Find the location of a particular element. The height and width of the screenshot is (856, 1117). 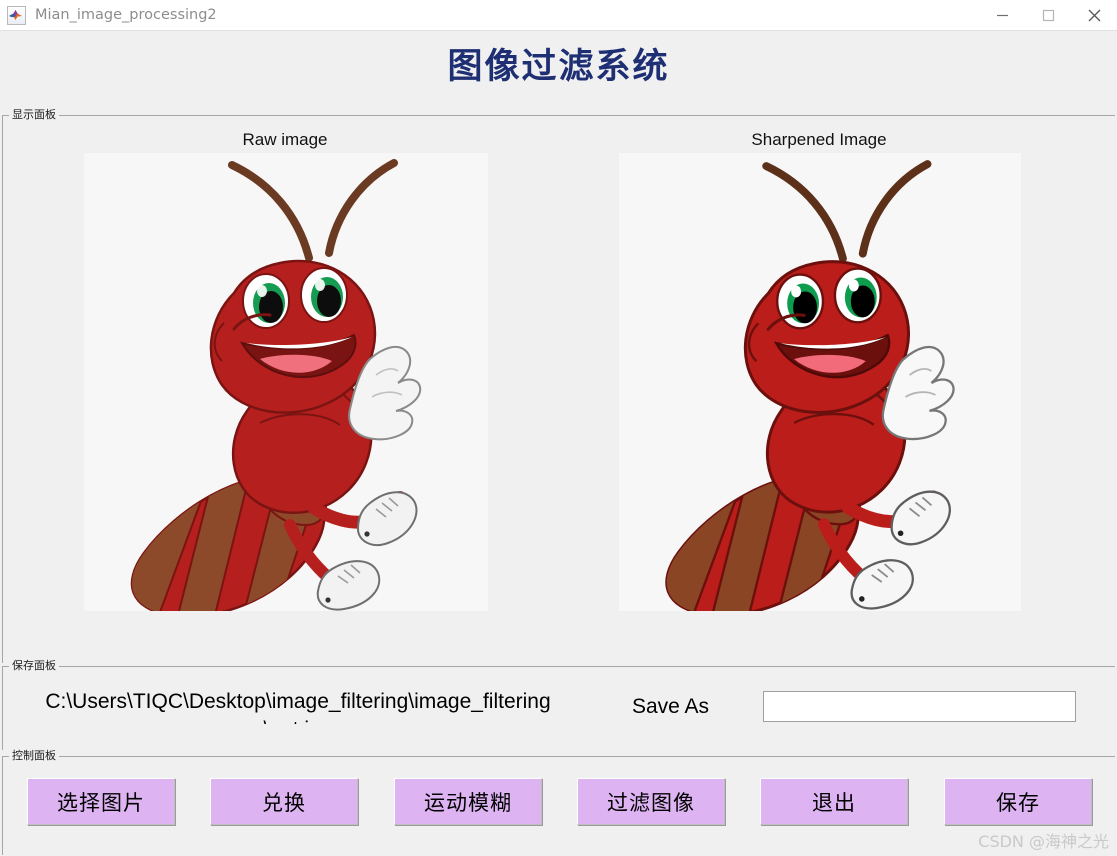

raw-image-title: Raw image is located at coordinates (285, 139).